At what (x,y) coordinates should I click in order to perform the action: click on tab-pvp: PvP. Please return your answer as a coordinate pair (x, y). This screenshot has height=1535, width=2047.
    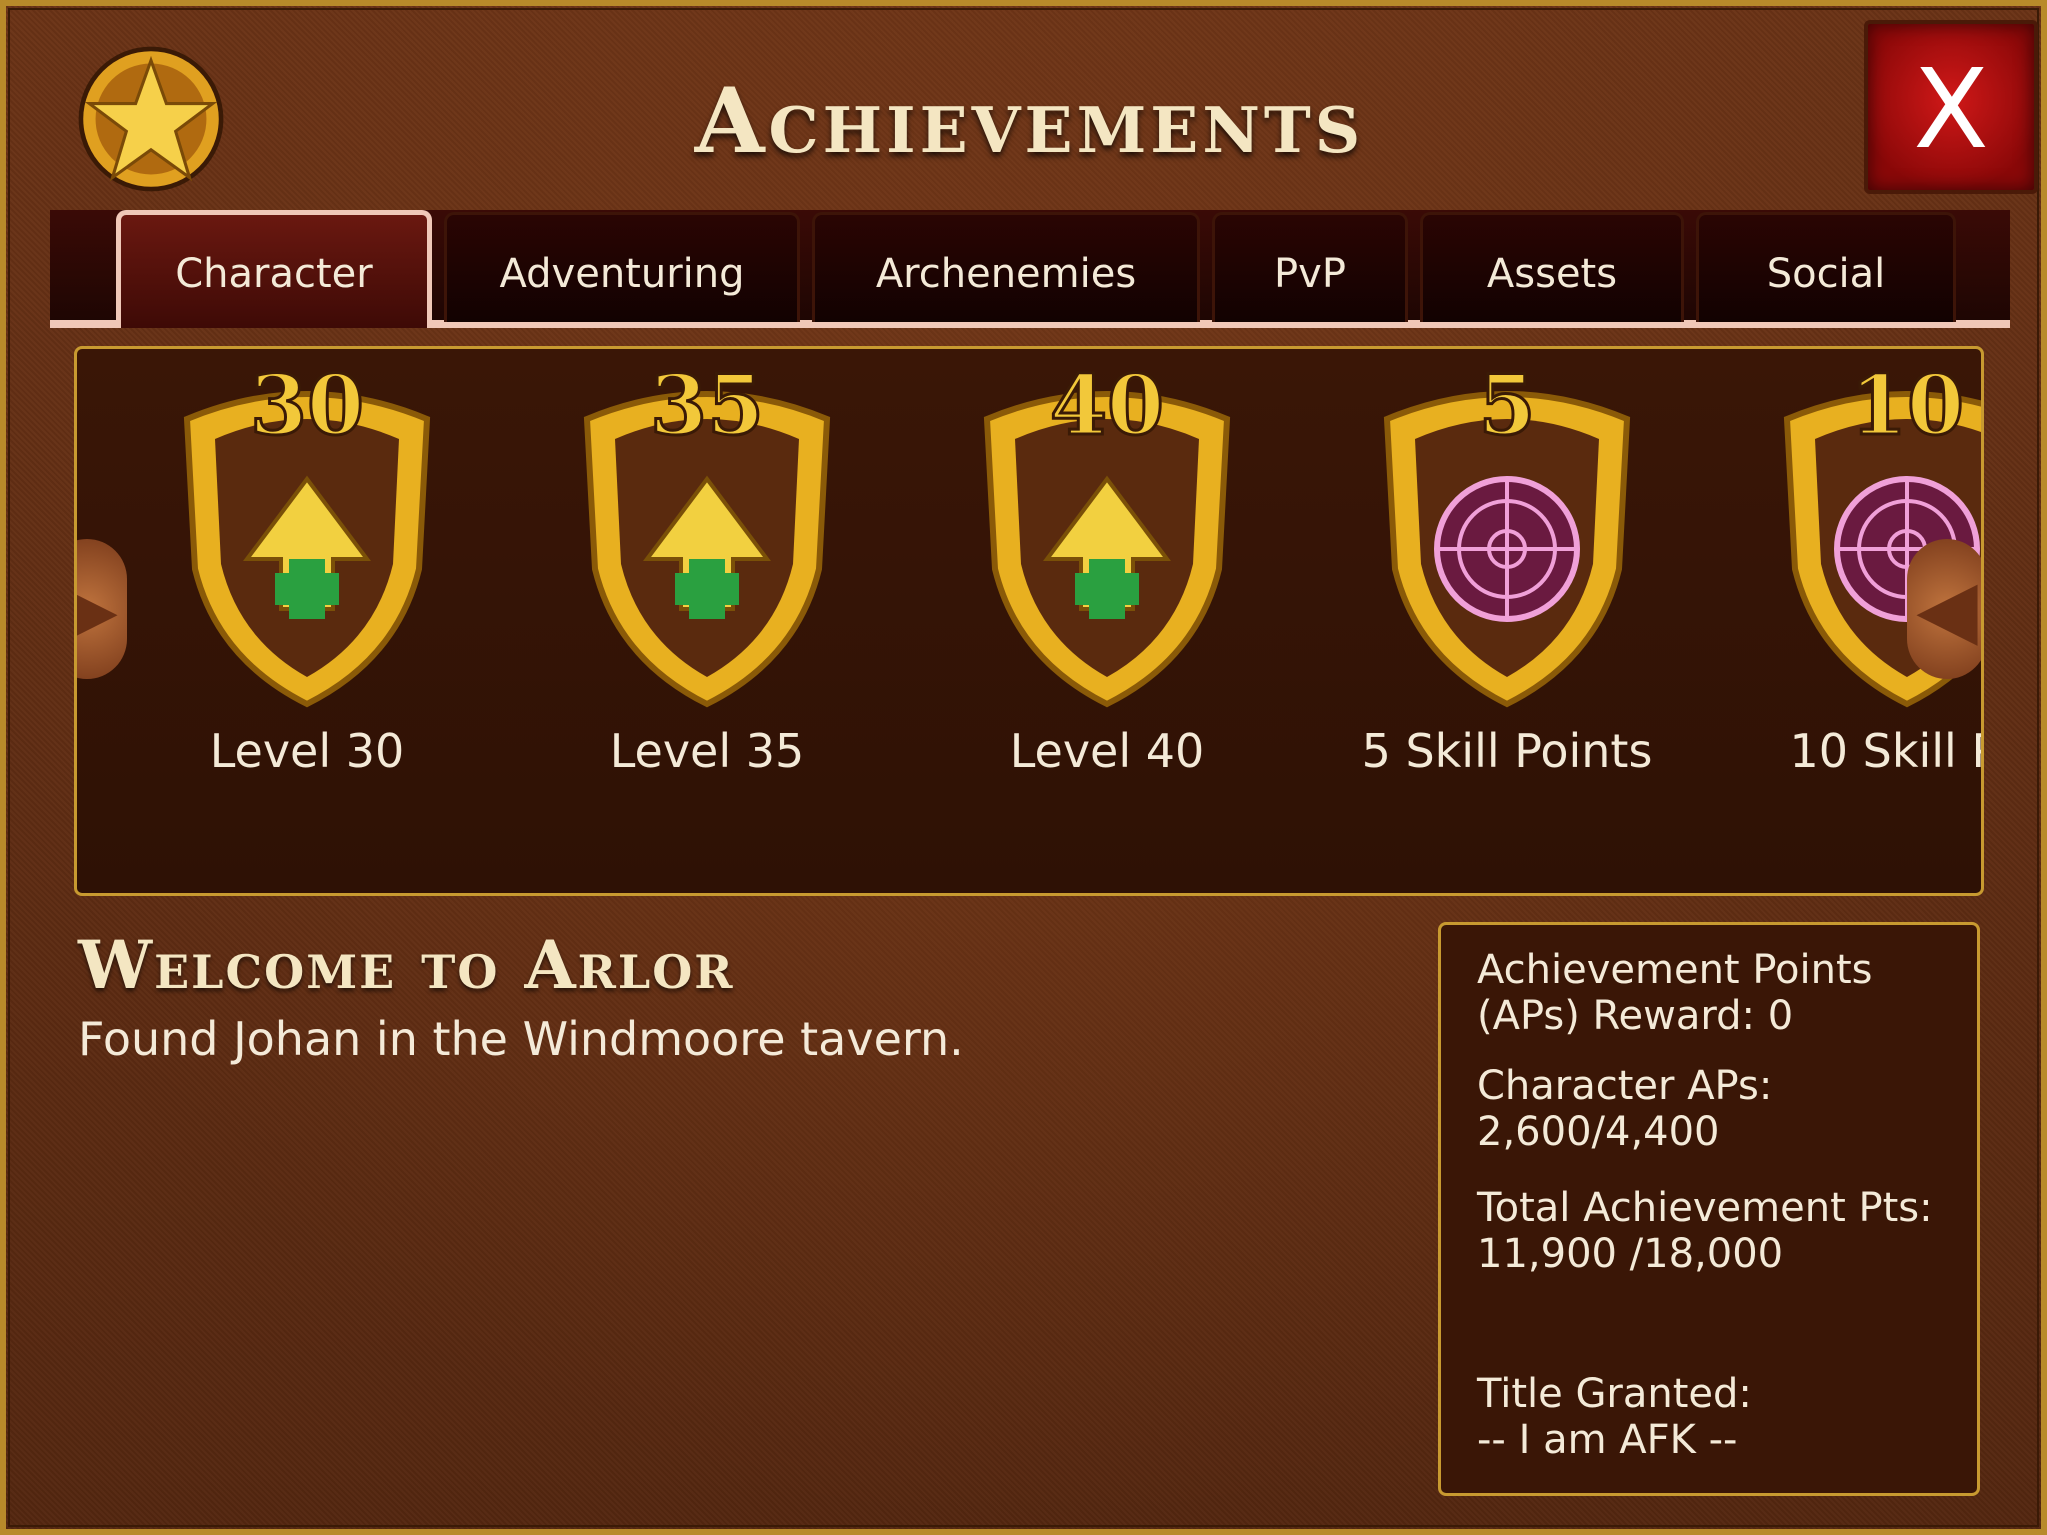
    Looking at the image, I should click on (1310, 267).